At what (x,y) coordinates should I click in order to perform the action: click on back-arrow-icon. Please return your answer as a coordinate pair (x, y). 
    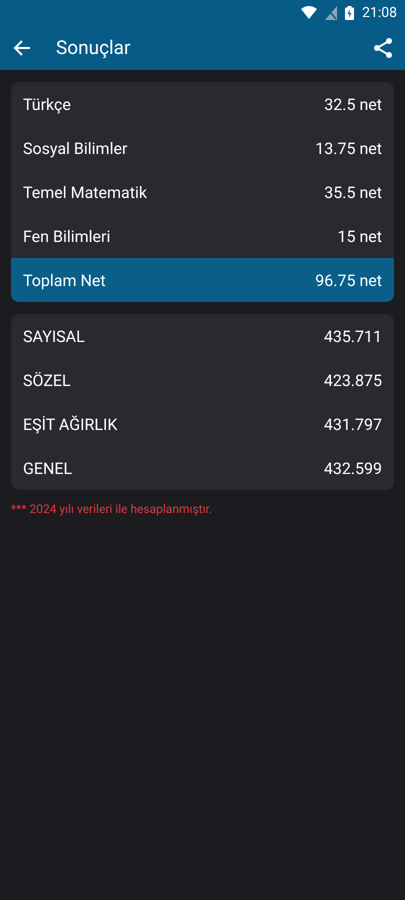
    Looking at the image, I should click on (22, 48).